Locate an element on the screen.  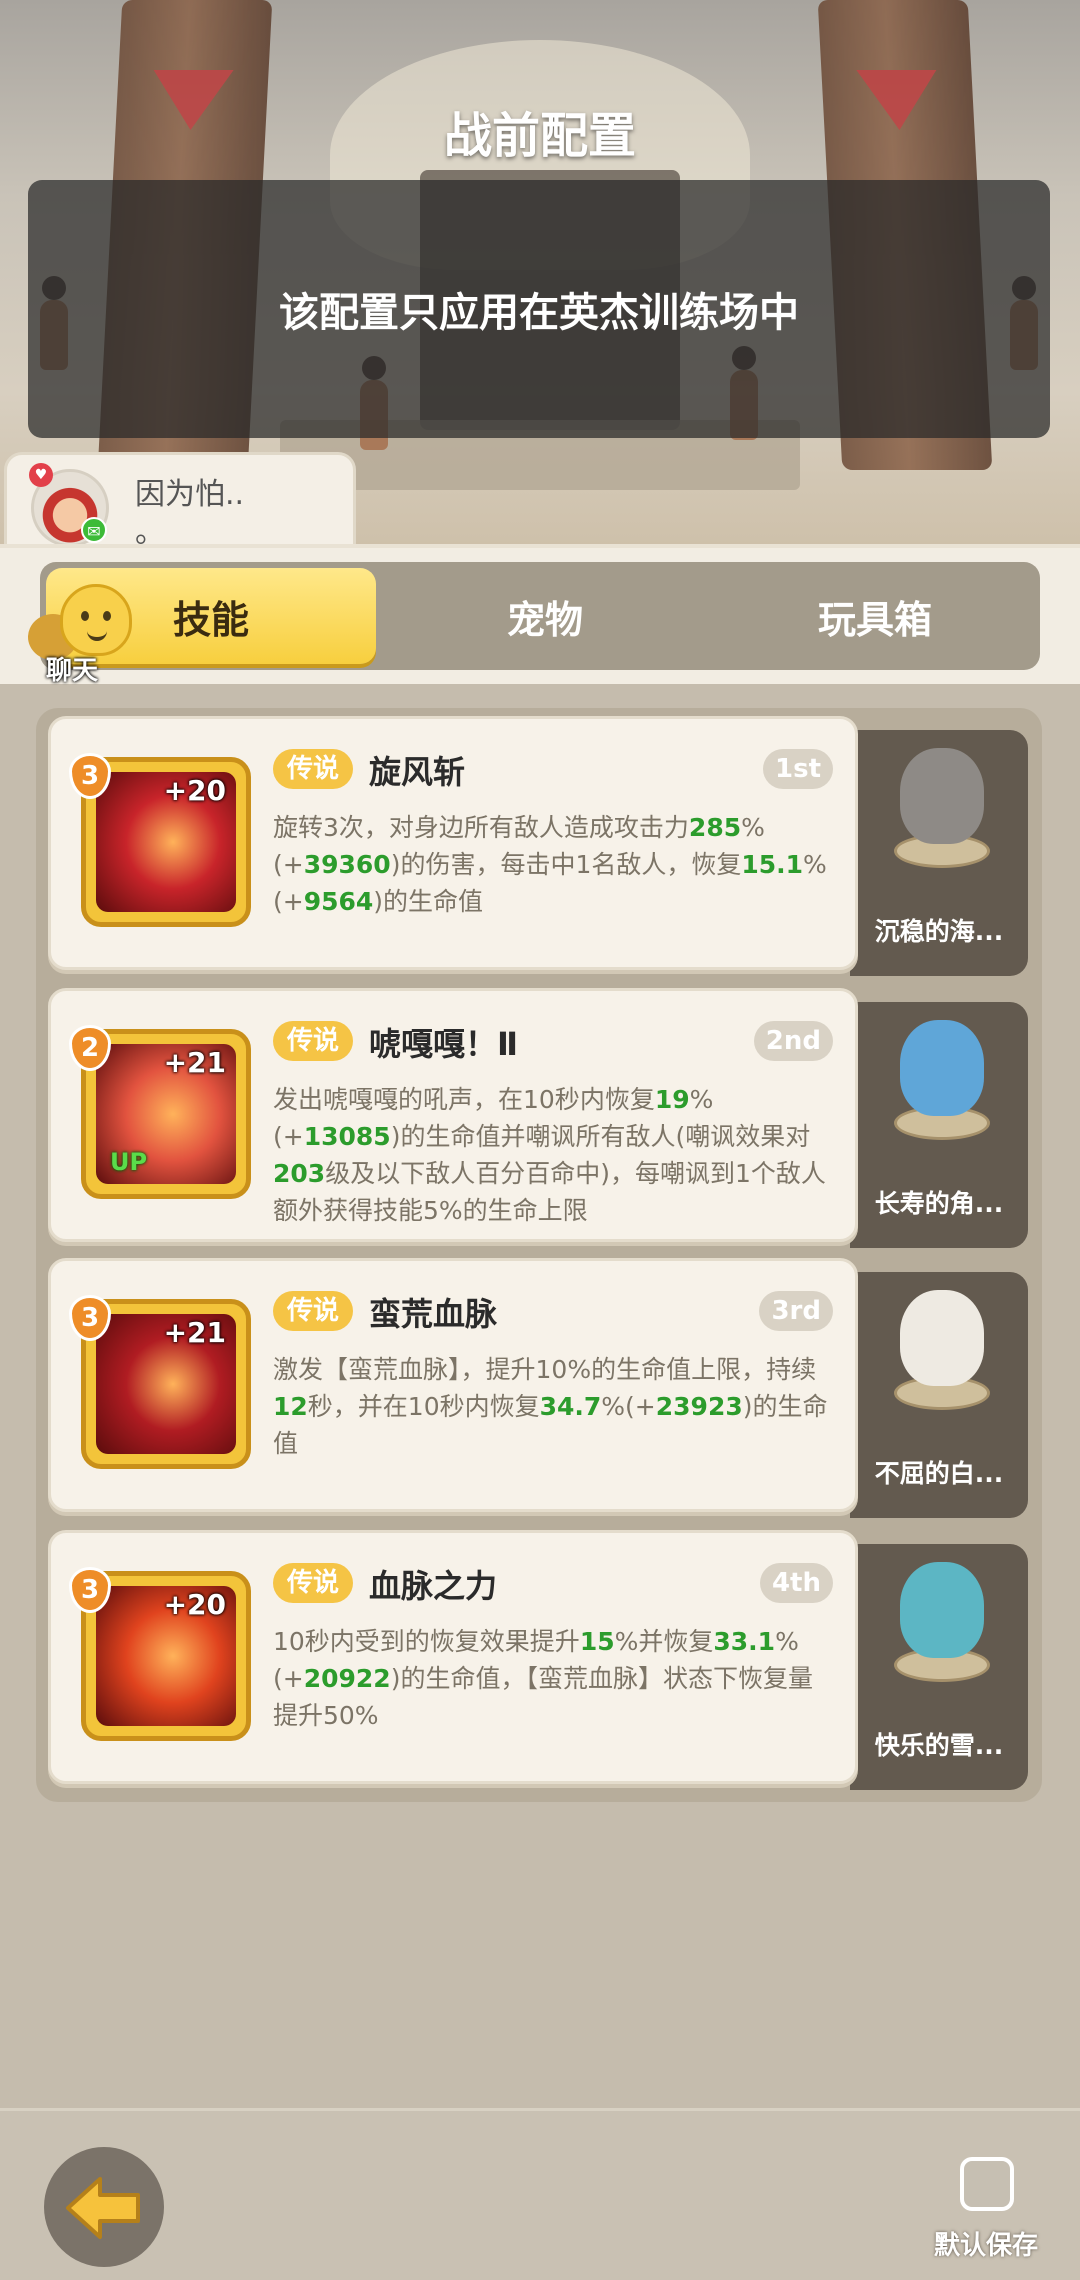
footer-bar: 默认保存 is located at coordinates (540, 2194).